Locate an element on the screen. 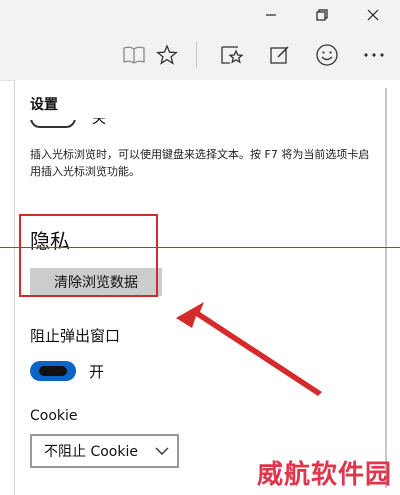  caret-browsing-toggle-state: 关 is located at coordinates (99, 122).